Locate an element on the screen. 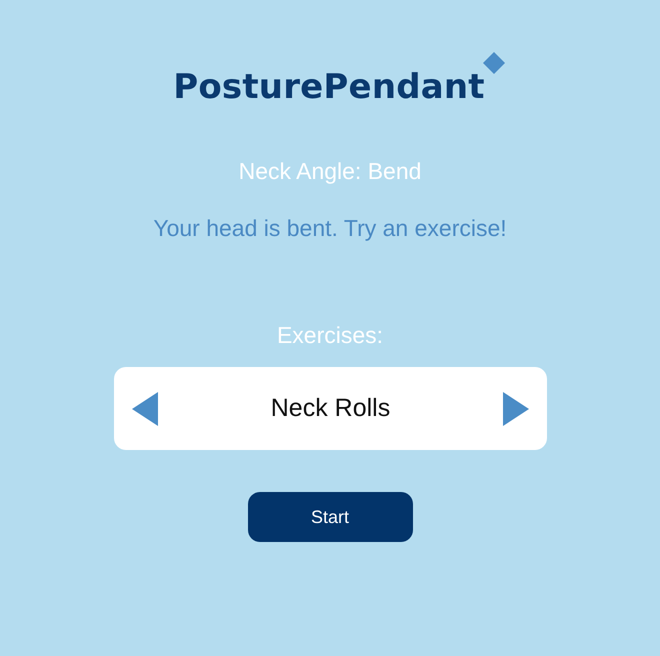 This screenshot has height=656, width=660. app-logo: PosturePendant is located at coordinates (329, 87).